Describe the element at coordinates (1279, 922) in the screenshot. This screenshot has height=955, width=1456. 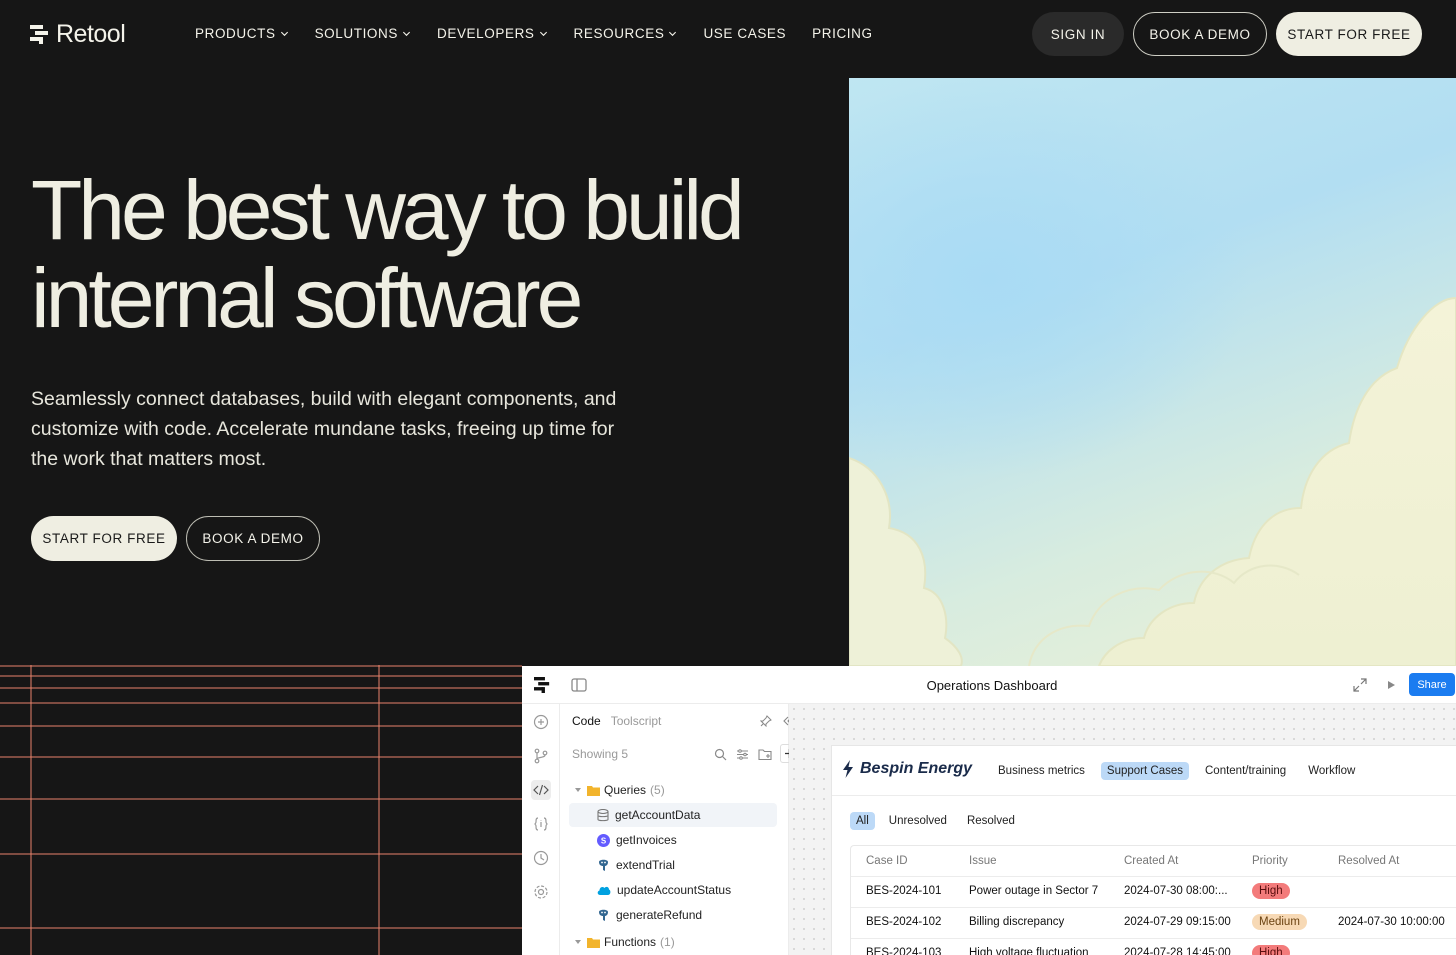
I see `priority-badge: Medium` at that location.